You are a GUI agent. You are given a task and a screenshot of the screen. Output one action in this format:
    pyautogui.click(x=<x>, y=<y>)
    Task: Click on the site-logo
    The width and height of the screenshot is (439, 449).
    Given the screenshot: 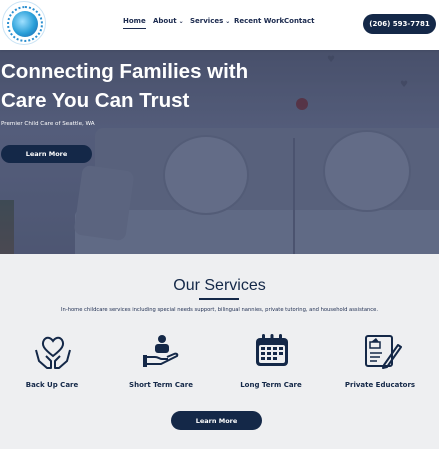 What is the action you would take?
    pyautogui.click(x=24, y=23)
    